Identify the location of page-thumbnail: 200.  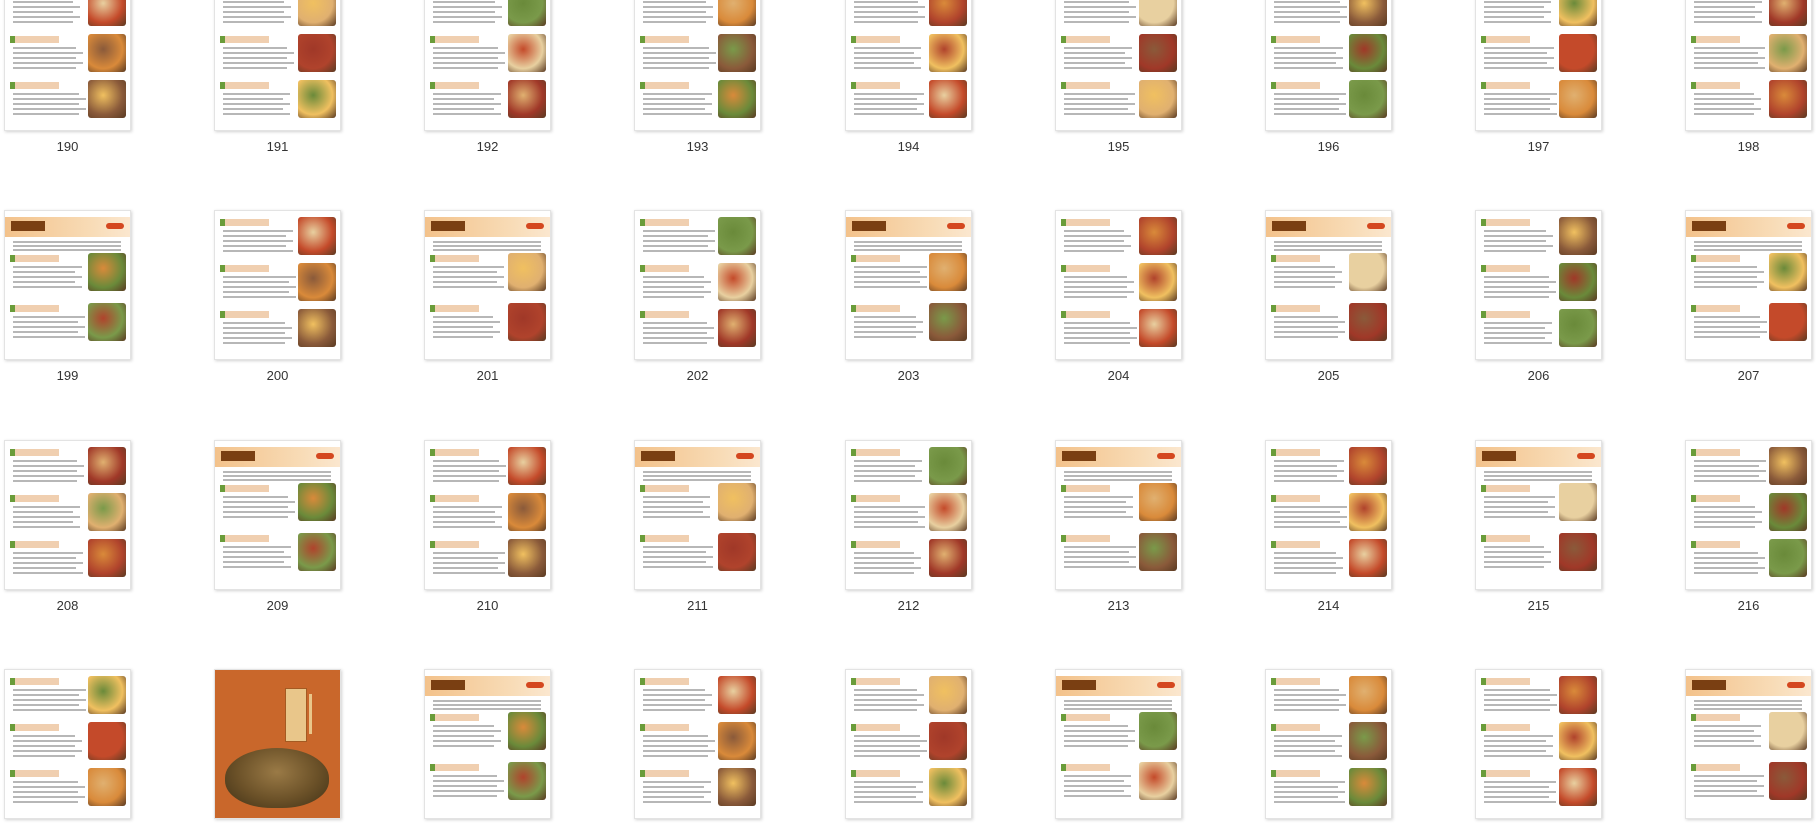
(277, 296).